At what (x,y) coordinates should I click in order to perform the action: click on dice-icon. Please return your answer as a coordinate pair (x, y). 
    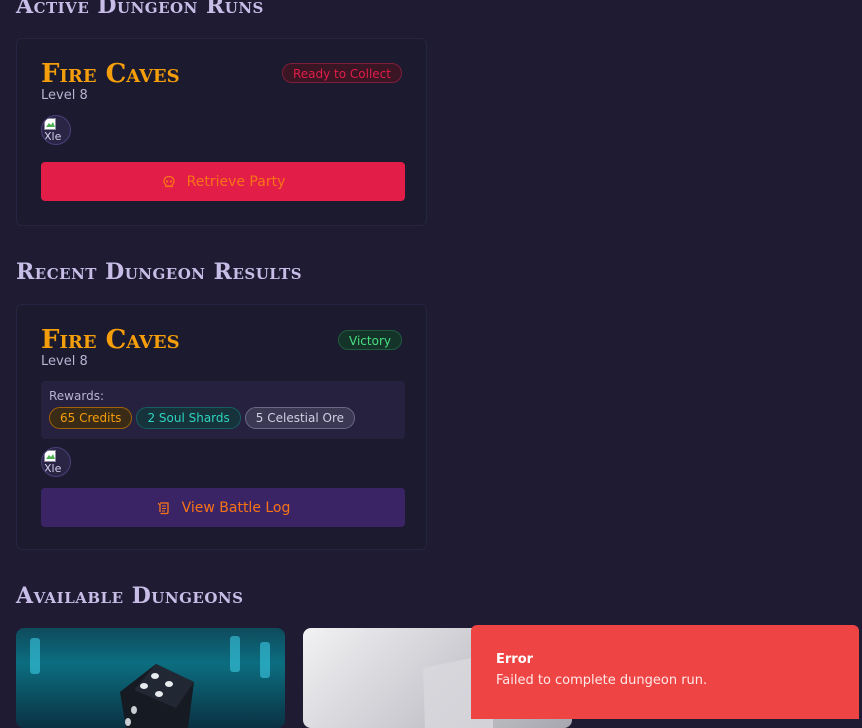
    Looking at the image, I should click on (157, 696).